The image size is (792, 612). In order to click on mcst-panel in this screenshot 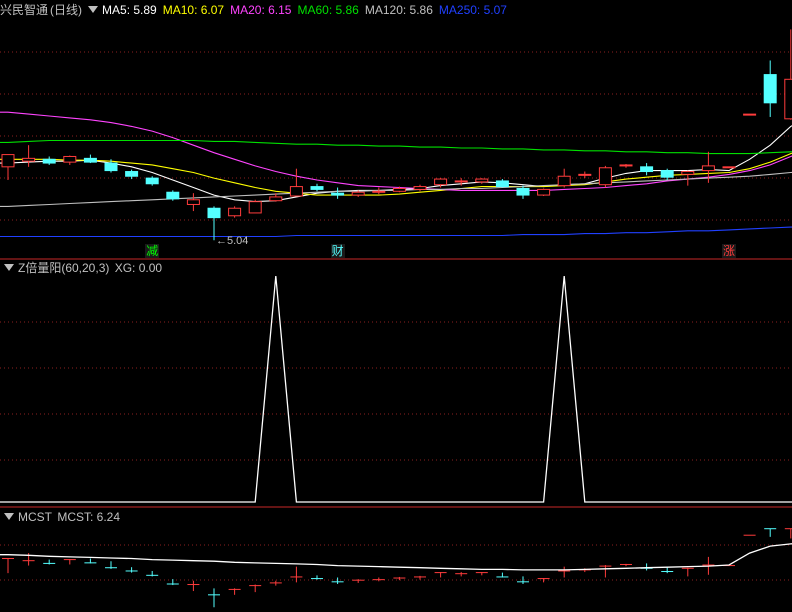, I will do `click(396, 568)`.